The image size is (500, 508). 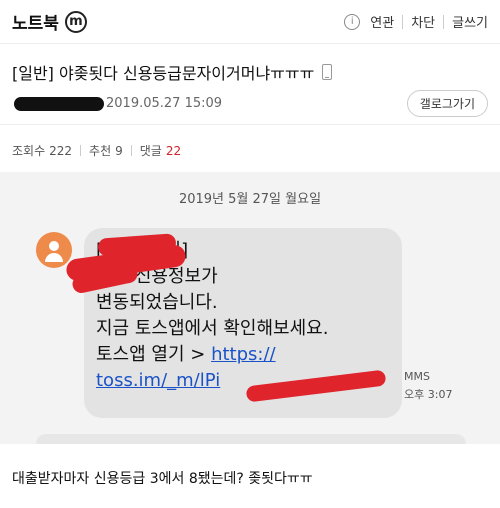 I want to click on post-title: [일반] 야좆됫다 신용등급문자이거머냐ㅠㅠㅠ, so click(x=172, y=72).